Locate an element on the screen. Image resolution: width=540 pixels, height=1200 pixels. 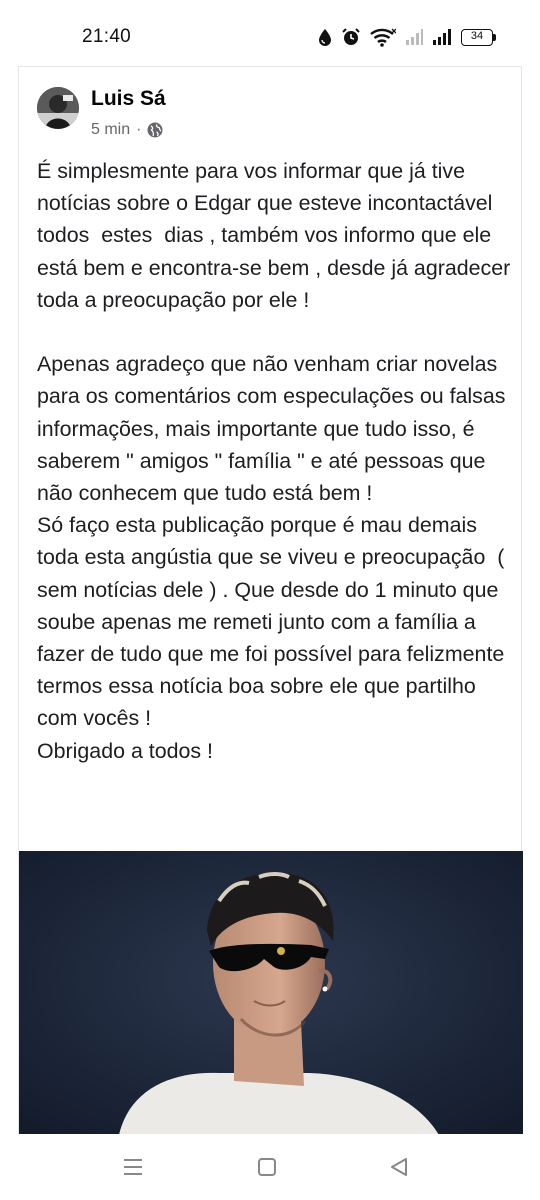
navigation-bar is located at coordinates (270, 1167).